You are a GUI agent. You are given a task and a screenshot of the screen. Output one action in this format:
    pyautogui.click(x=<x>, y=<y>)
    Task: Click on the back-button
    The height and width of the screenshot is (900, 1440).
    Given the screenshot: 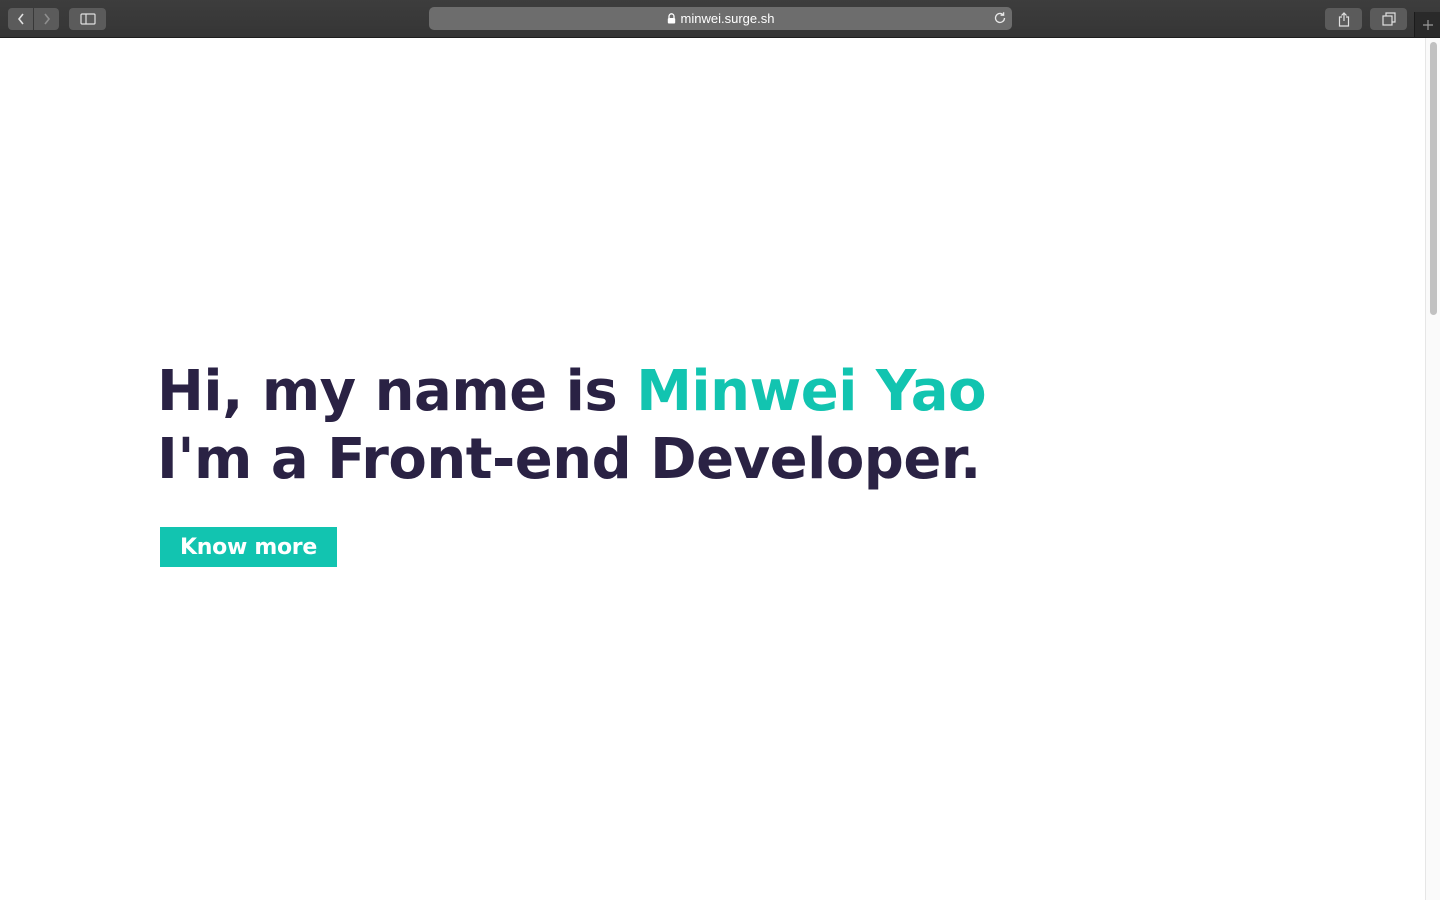 What is the action you would take?
    pyautogui.click(x=20, y=19)
    